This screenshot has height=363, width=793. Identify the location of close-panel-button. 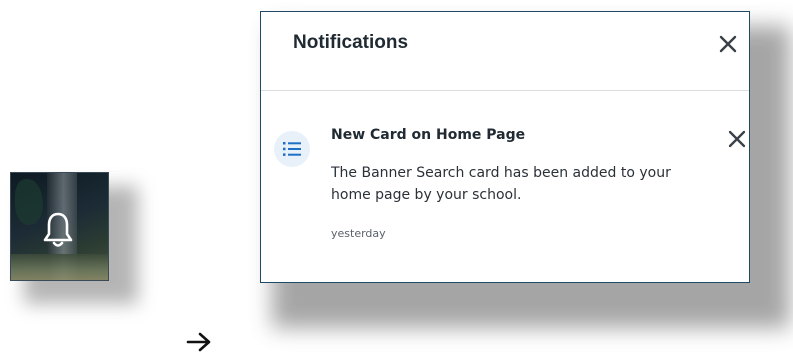
(728, 44).